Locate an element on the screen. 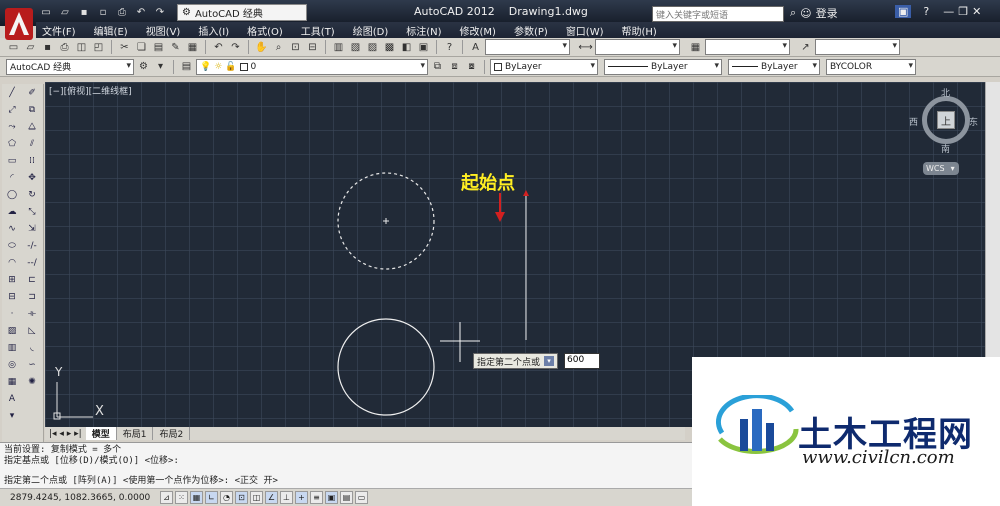  table-style-combo is located at coordinates (747, 47).